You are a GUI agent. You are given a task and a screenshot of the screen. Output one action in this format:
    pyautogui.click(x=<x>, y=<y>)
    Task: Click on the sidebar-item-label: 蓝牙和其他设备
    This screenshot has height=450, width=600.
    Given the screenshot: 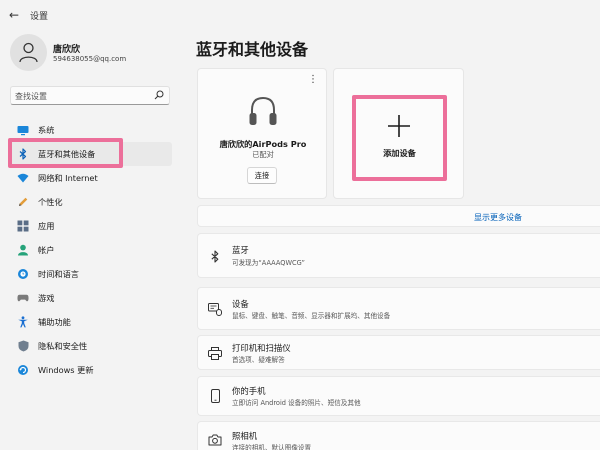 What is the action you would take?
    pyautogui.click(x=67, y=154)
    